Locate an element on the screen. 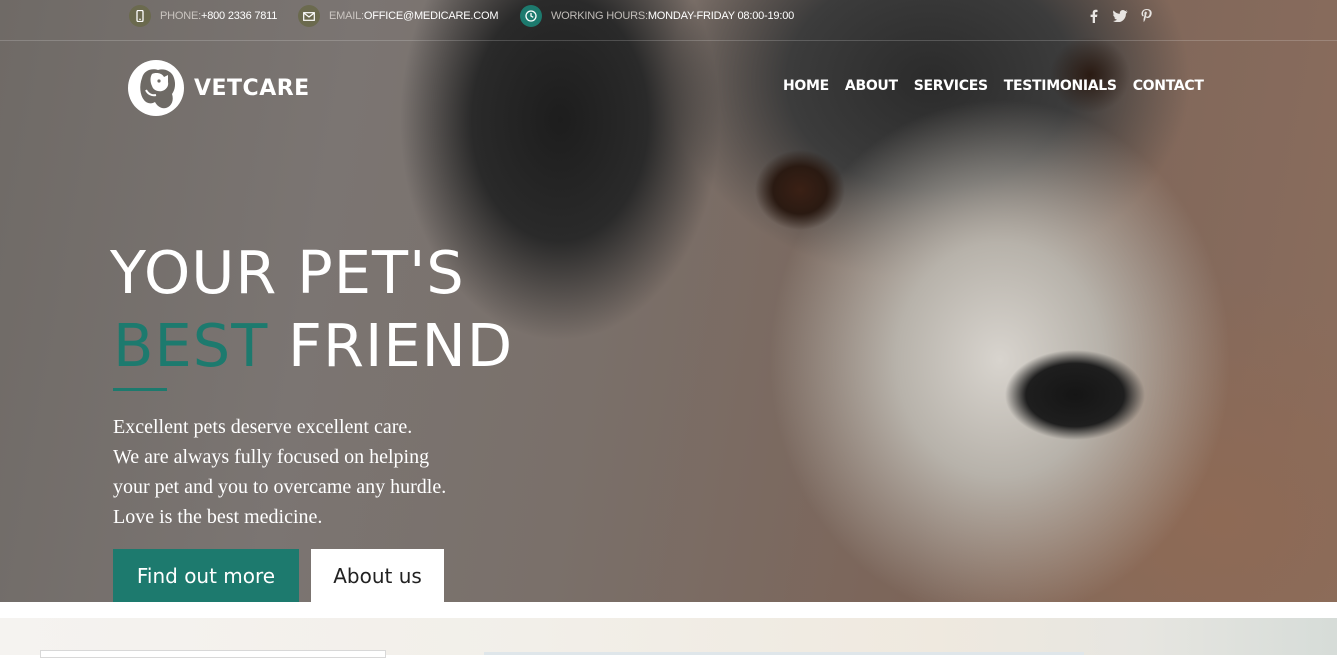  twitter-icon is located at coordinates (1120, 16).